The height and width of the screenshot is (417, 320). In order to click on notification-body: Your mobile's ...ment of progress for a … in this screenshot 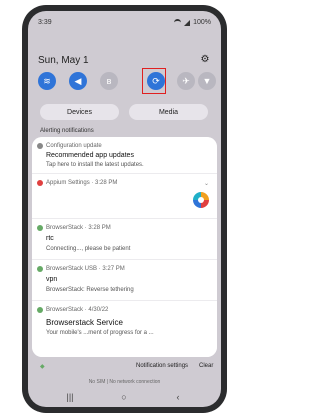, I will do `click(100, 333)`.